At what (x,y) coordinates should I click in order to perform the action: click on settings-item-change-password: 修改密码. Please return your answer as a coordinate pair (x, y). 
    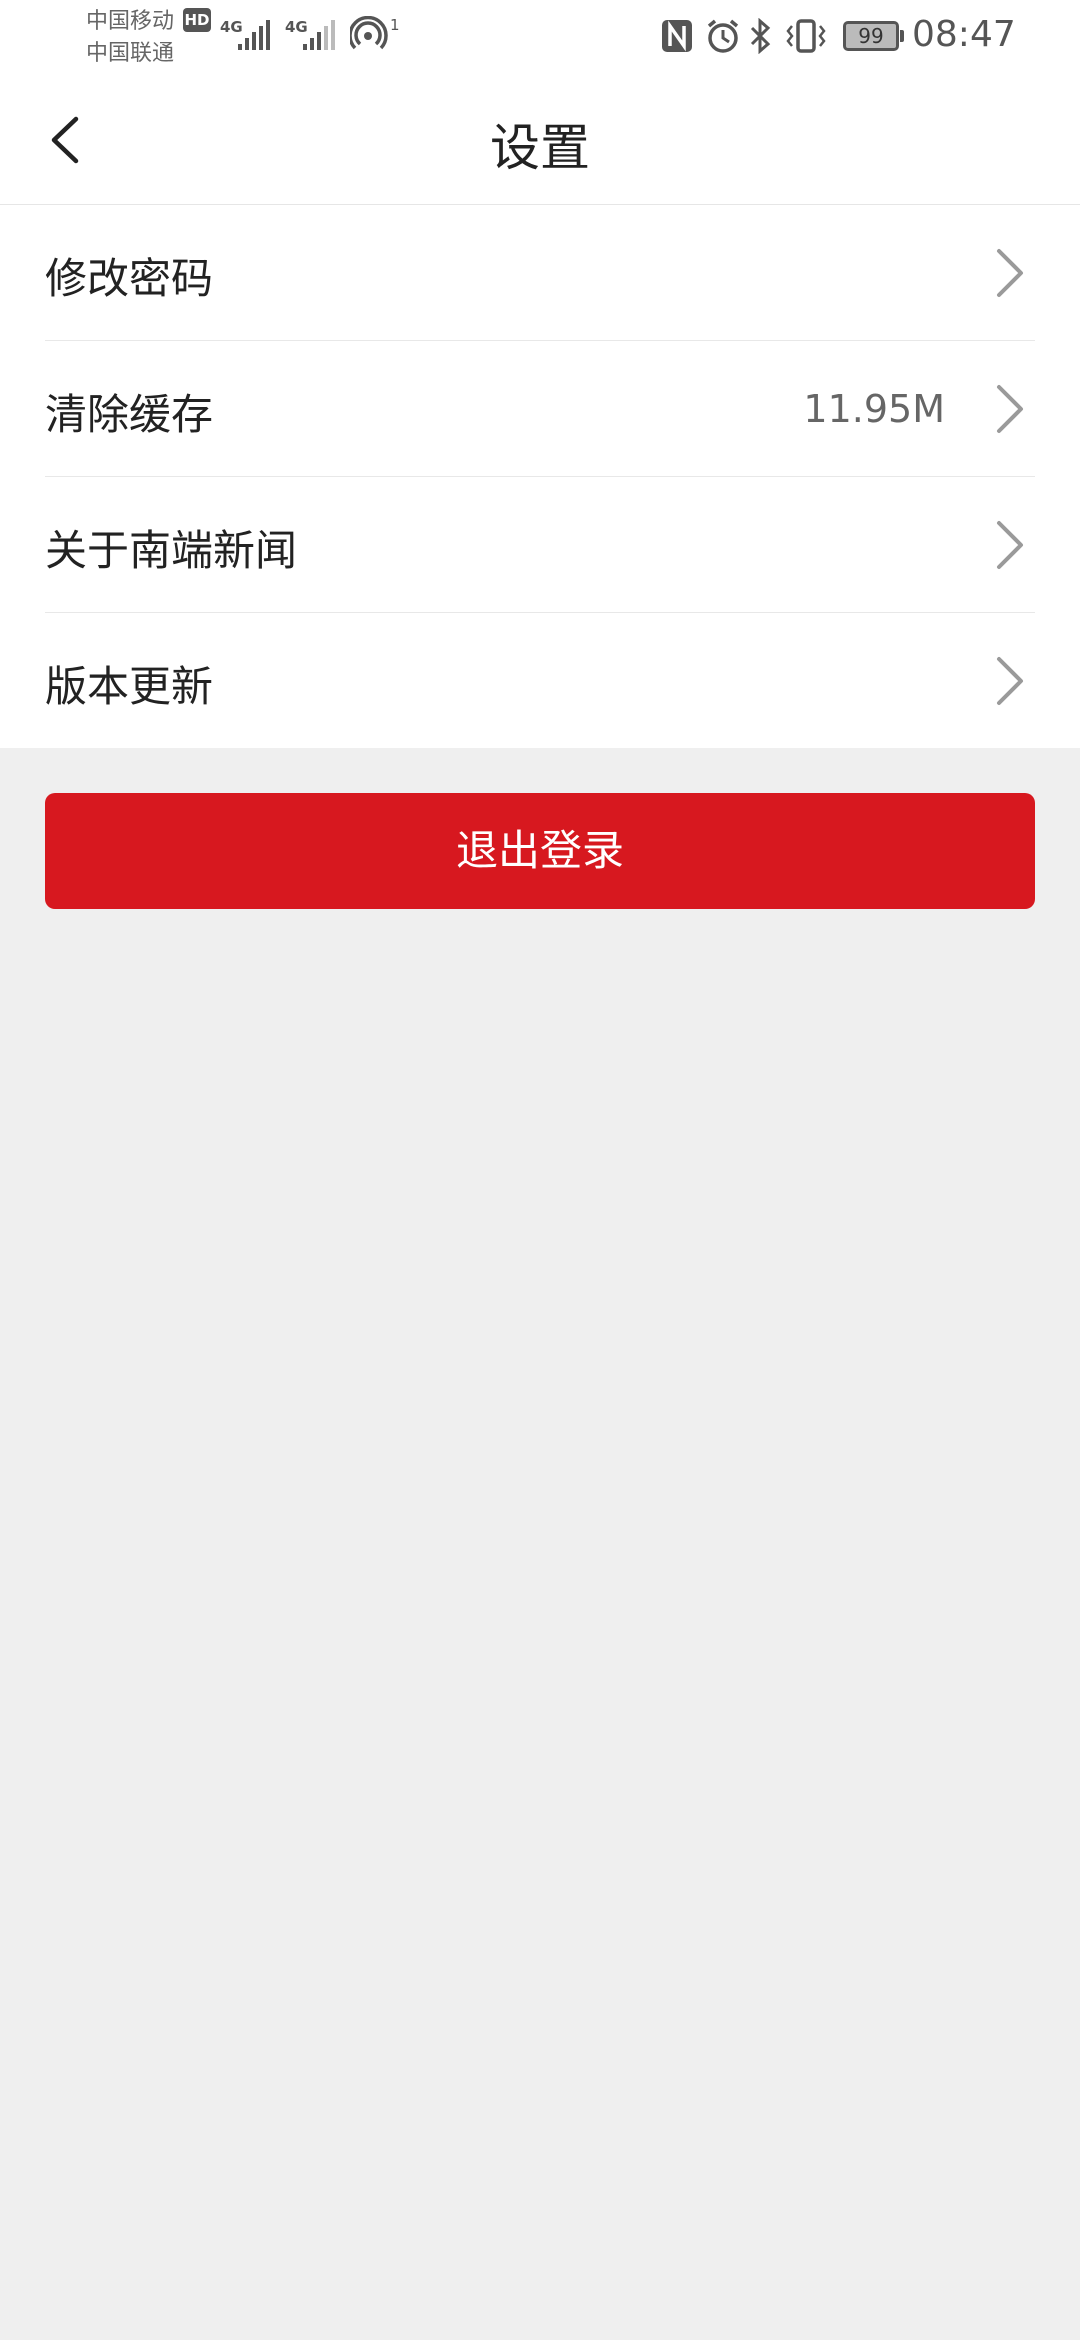
    Looking at the image, I should click on (540, 273).